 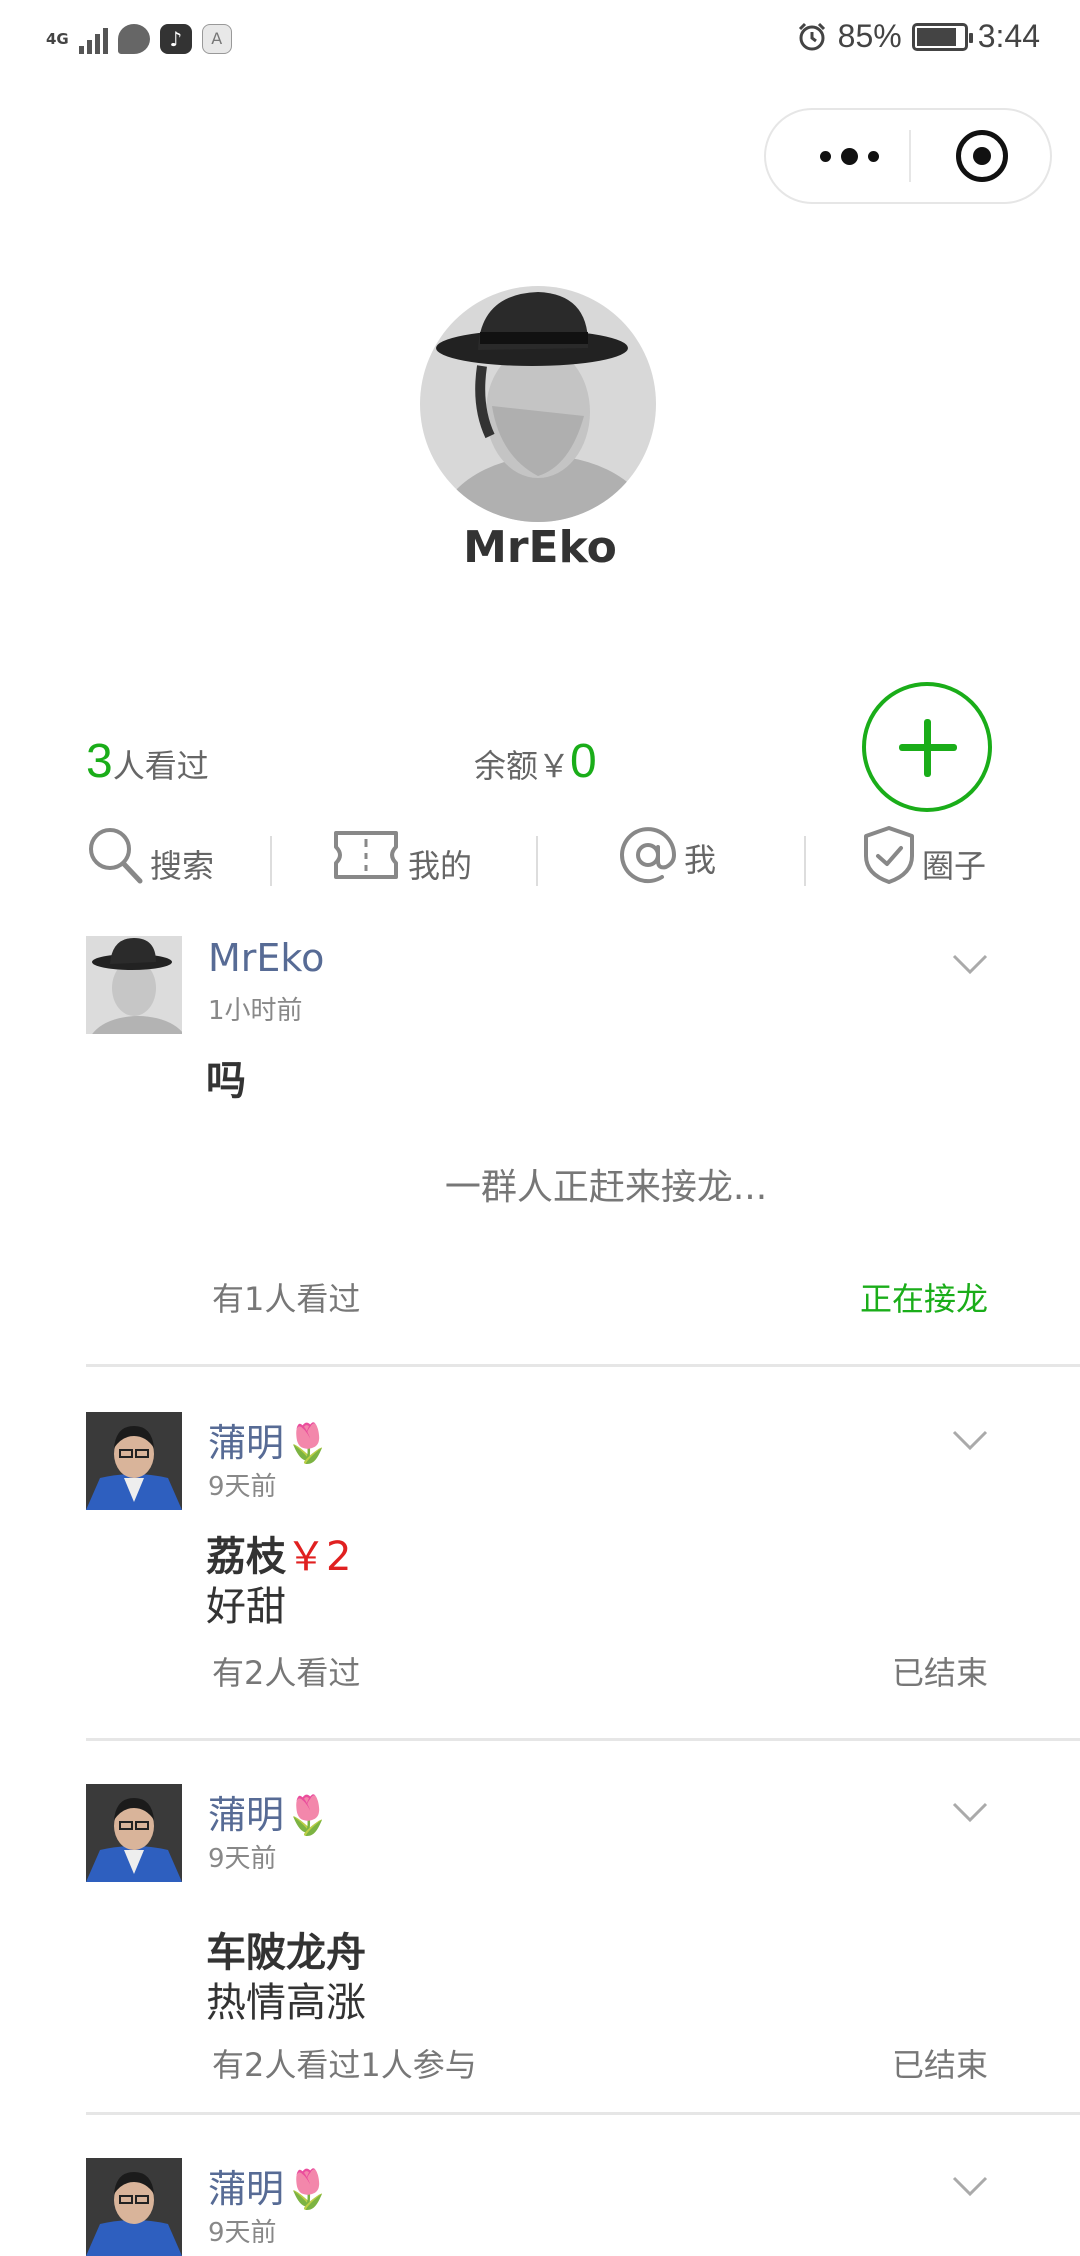 What do you see at coordinates (319, 1557) in the screenshot?
I see `post-price: ￥2` at bounding box center [319, 1557].